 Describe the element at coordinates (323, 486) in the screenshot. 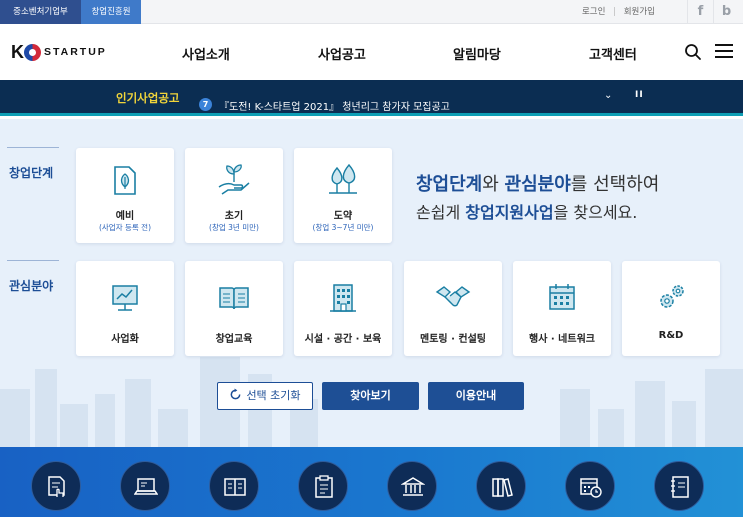

I see `clipboard-icon` at that location.